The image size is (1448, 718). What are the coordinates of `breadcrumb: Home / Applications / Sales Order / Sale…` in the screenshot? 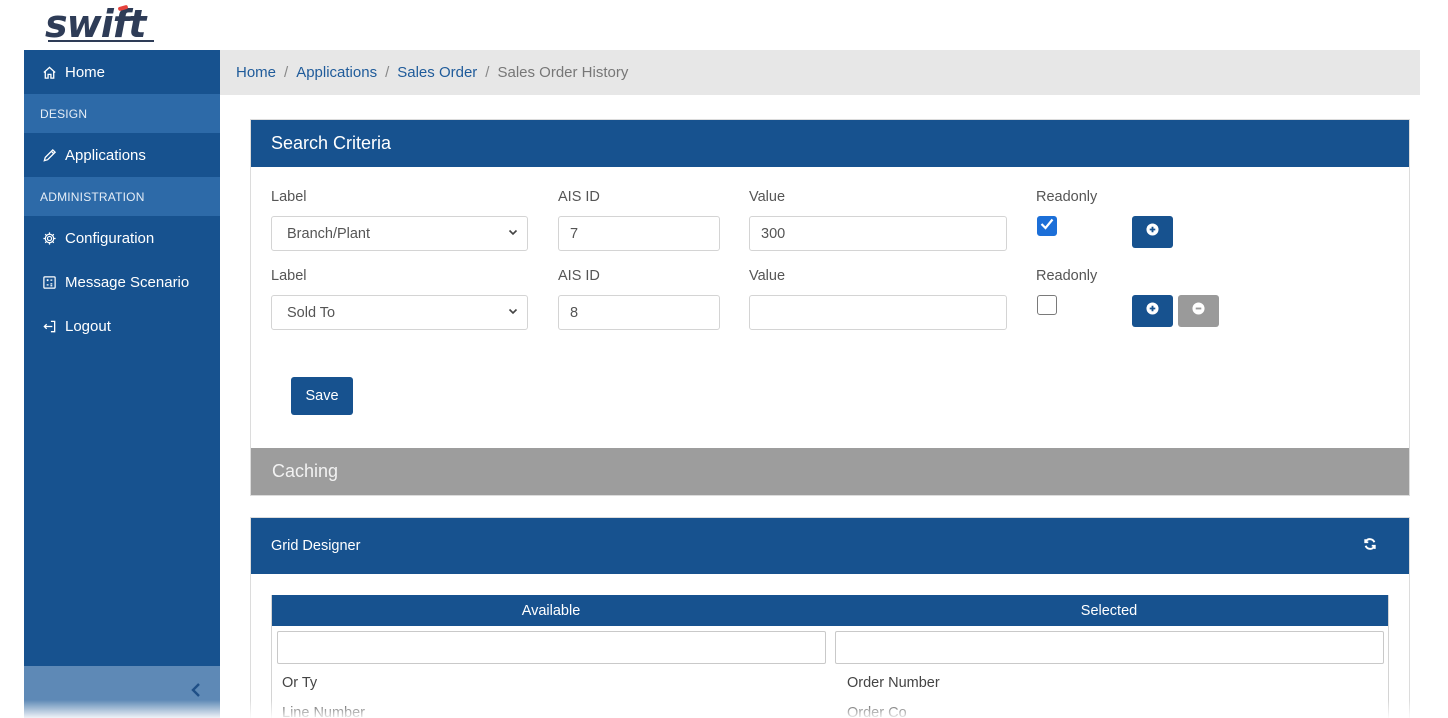 It's located at (820, 72).